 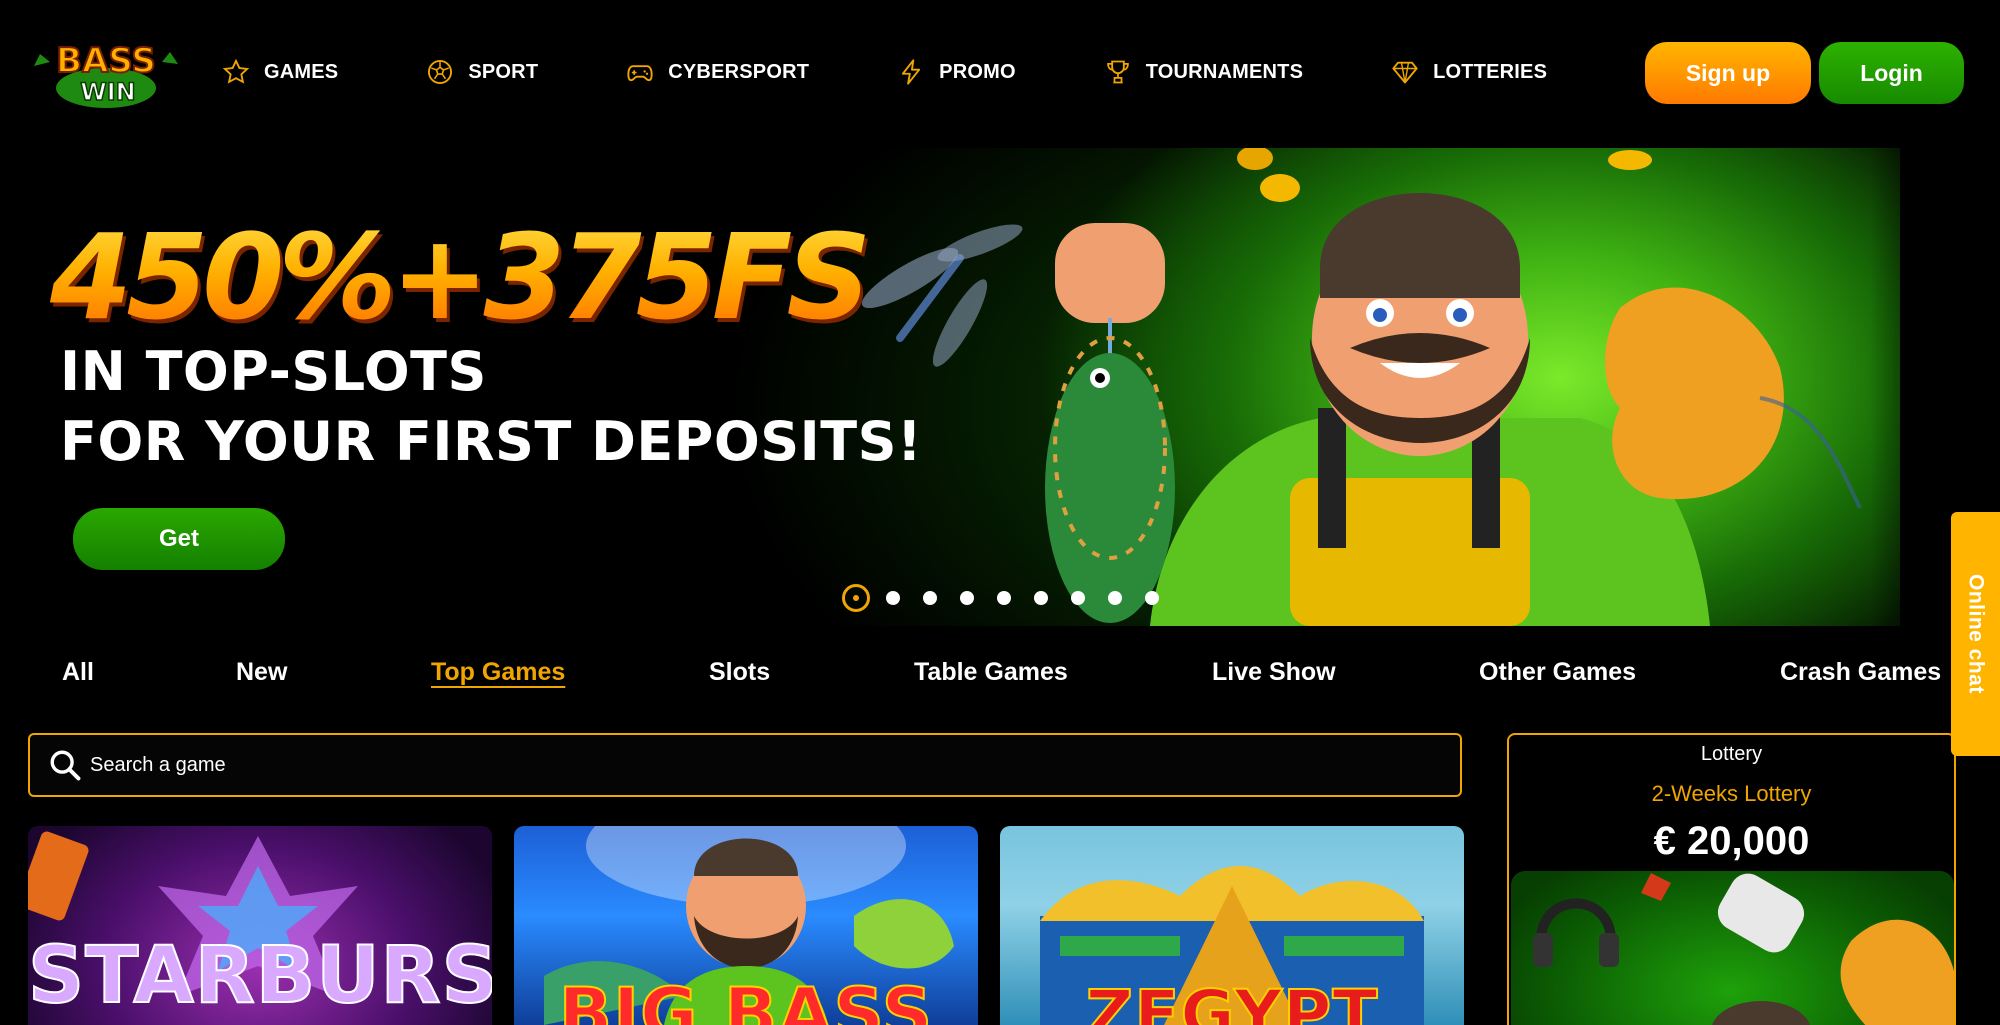 What do you see at coordinates (273, 371) in the screenshot?
I see `banner-line-1: IN TOP-SLOTS` at bounding box center [273, 371].